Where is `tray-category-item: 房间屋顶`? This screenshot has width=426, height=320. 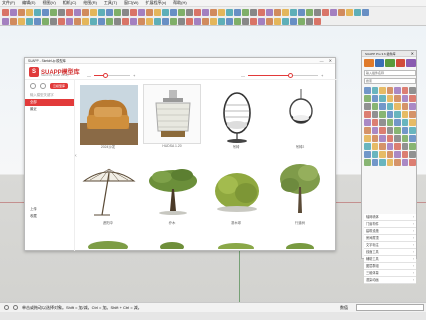
tray-category-item: 房间屋顶 is located at coordinates (390, 238).